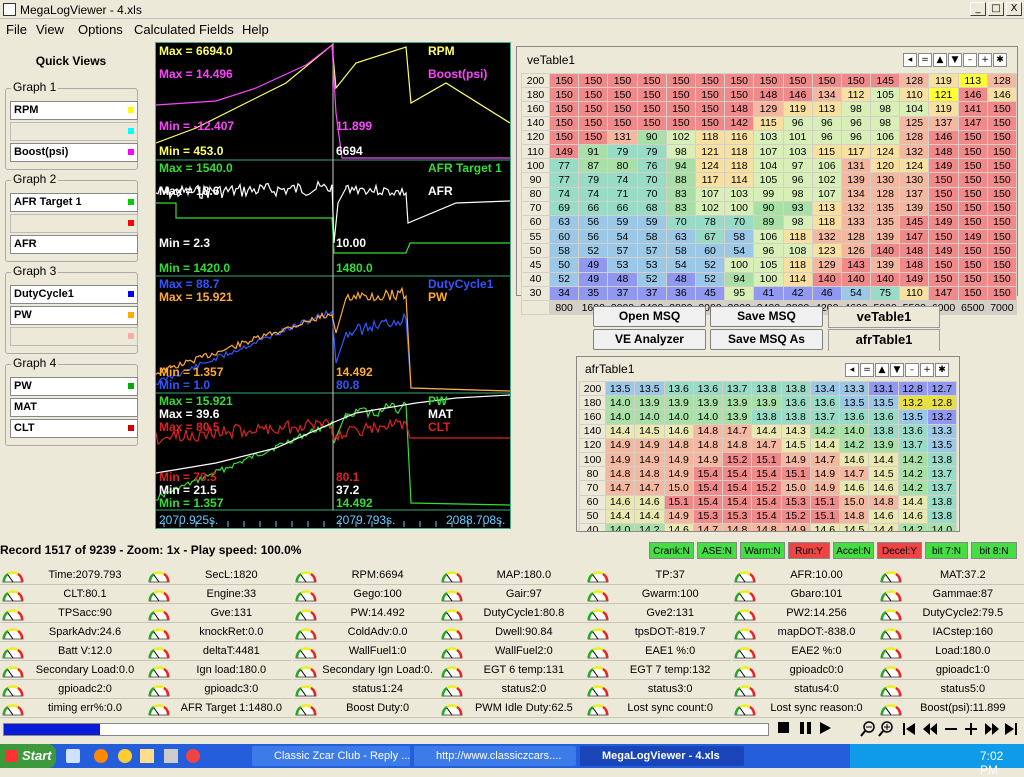  Describe the element at coordinates (930, 729) in the screenshot. I see `rewind-icon` at that location.